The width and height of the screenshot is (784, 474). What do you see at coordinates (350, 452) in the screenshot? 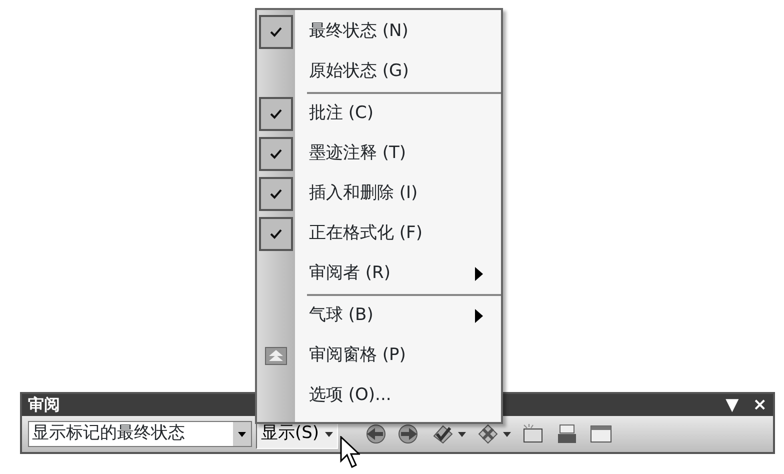
I see `mouse-cursor-icon` at bounding box center [350, 452].